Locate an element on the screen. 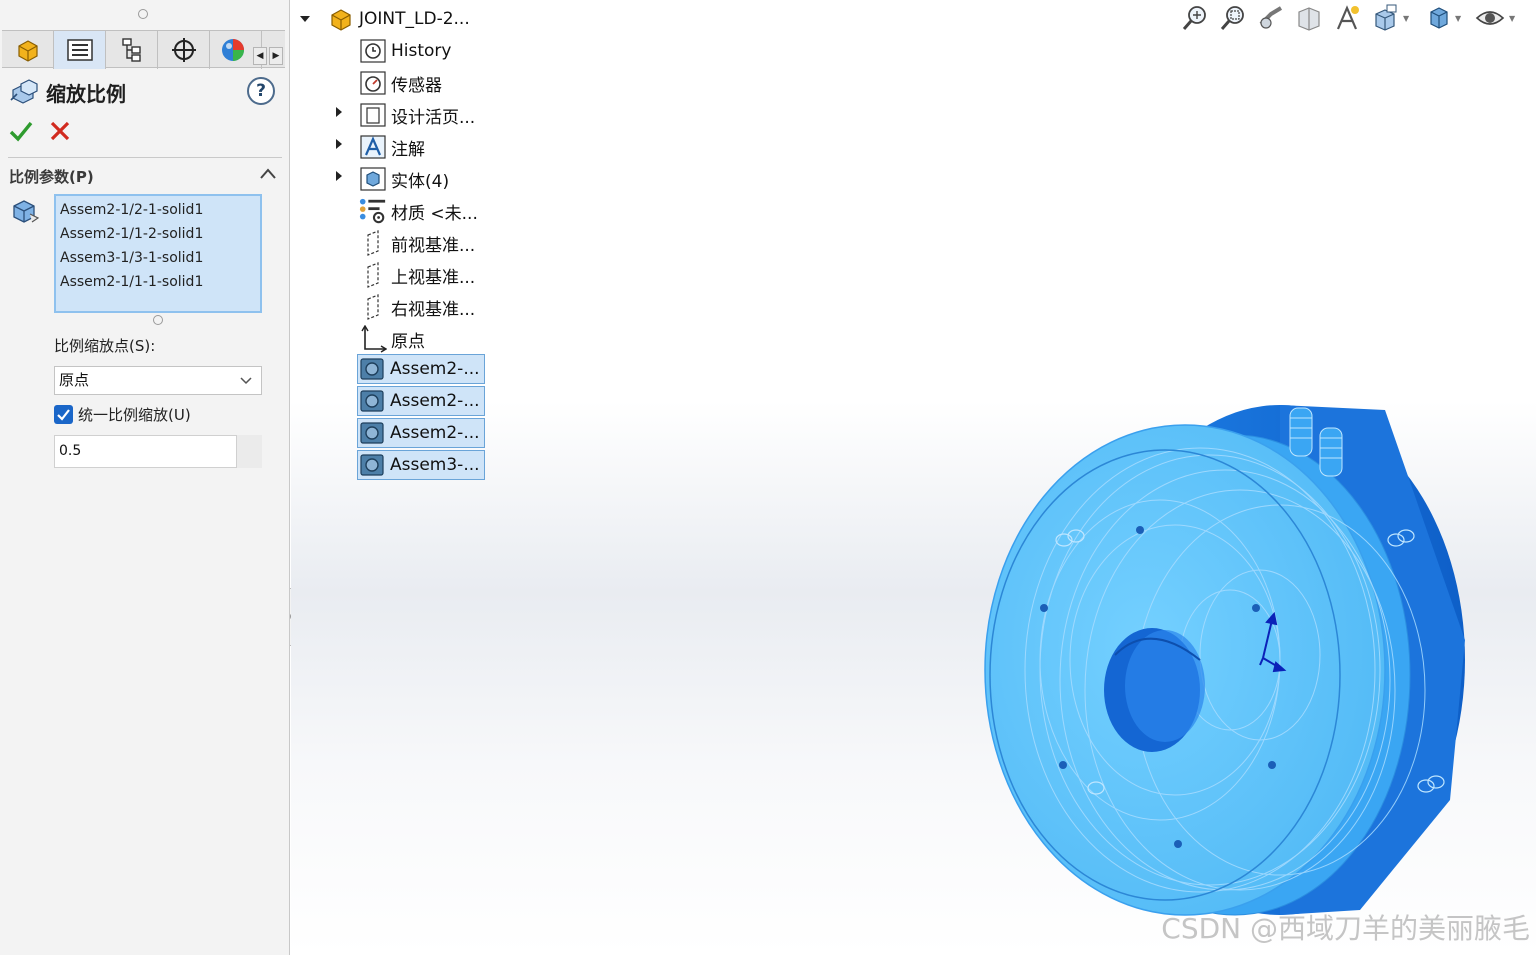 The image size is (1536, 955). chevron-up-icon is located at coordinates (268, 173).